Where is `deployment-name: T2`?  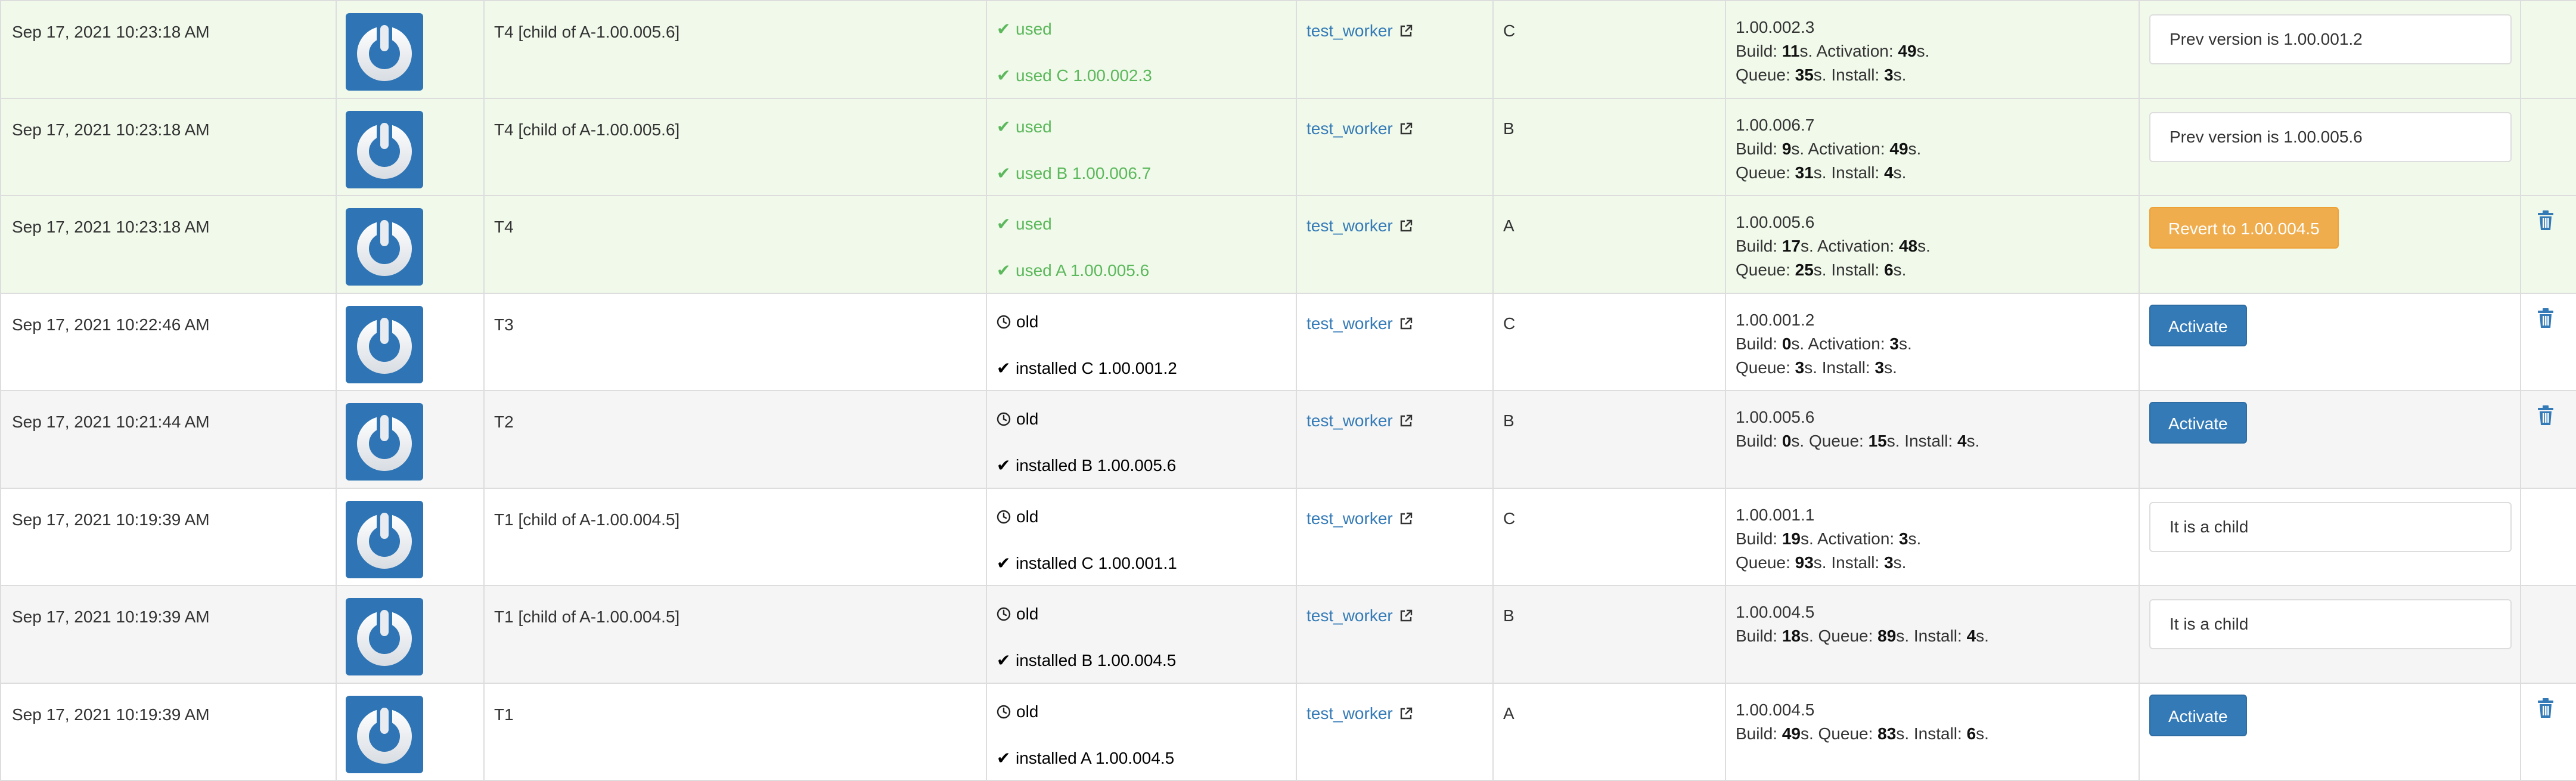 deployment-name: T2 is located at coordinates (504, 422).